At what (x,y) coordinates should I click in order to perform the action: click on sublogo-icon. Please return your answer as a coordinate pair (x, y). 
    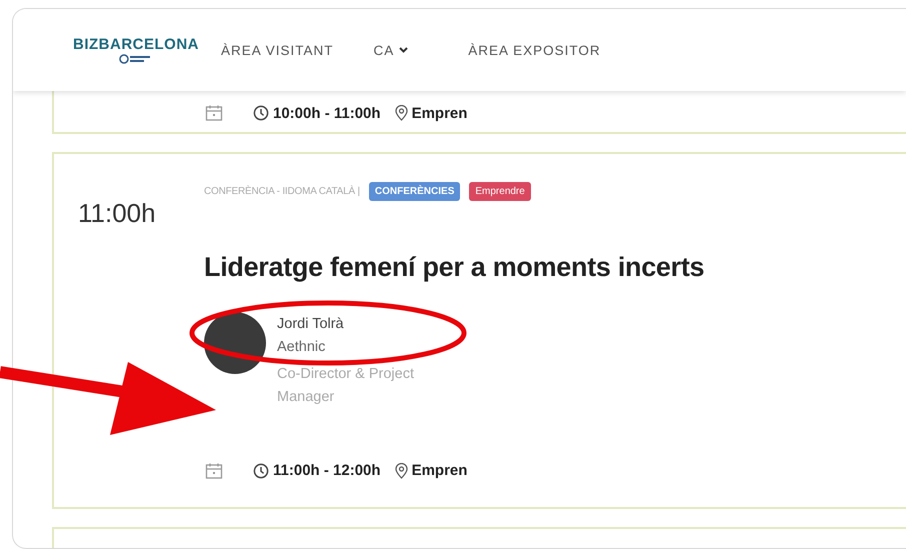
    Looking at the image, I should click on (136, 59).